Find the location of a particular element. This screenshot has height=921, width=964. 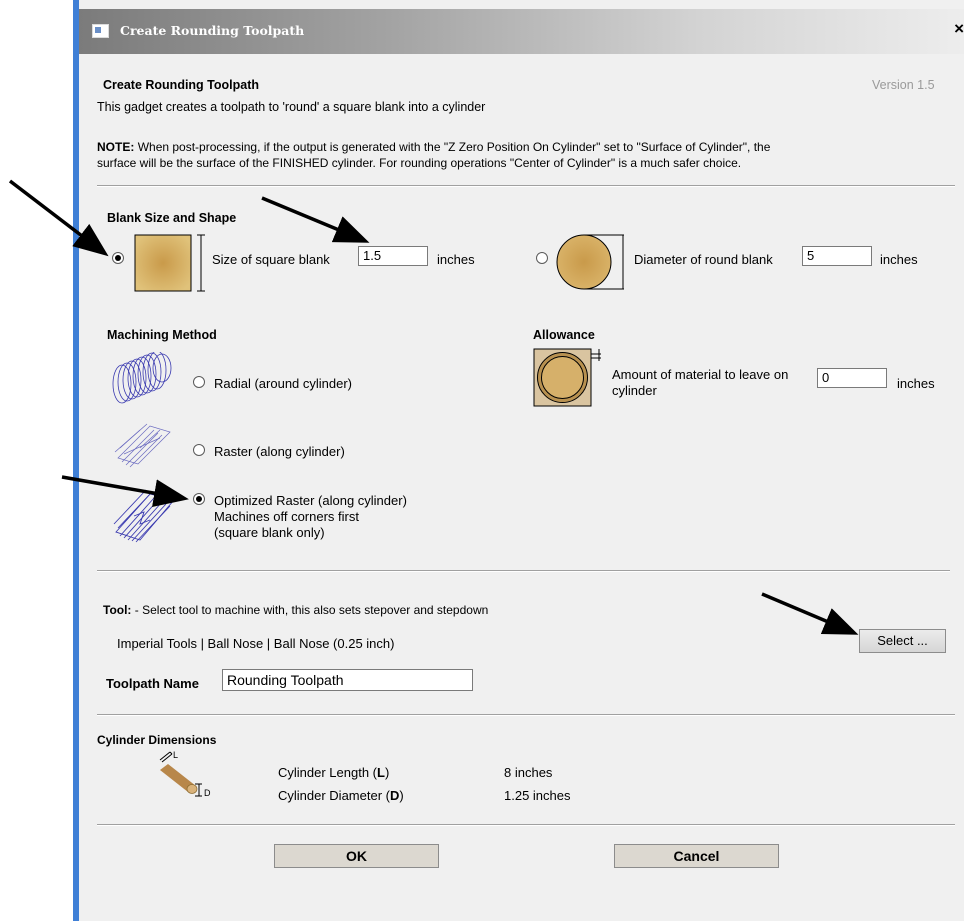

toolpath-name-input: Rounding Toolpath is located at coordinates (347, 680).